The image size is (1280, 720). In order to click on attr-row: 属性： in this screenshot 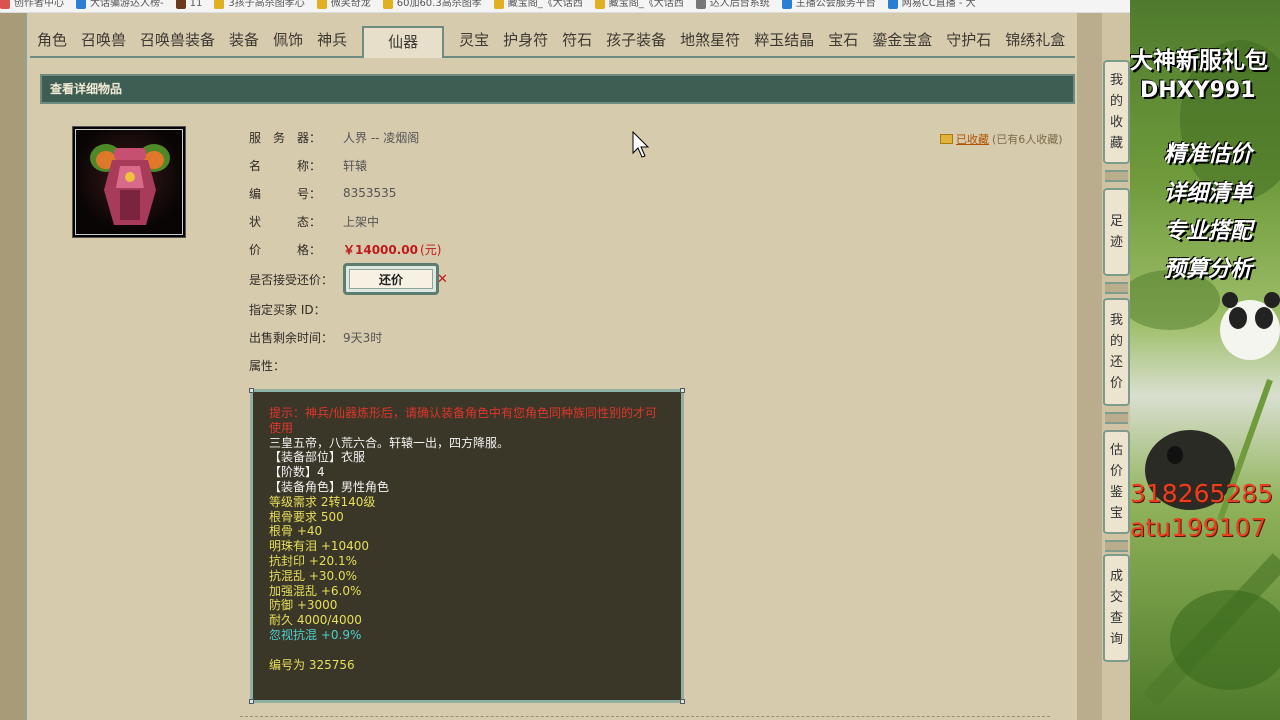, I will do `click(296, 365)`.